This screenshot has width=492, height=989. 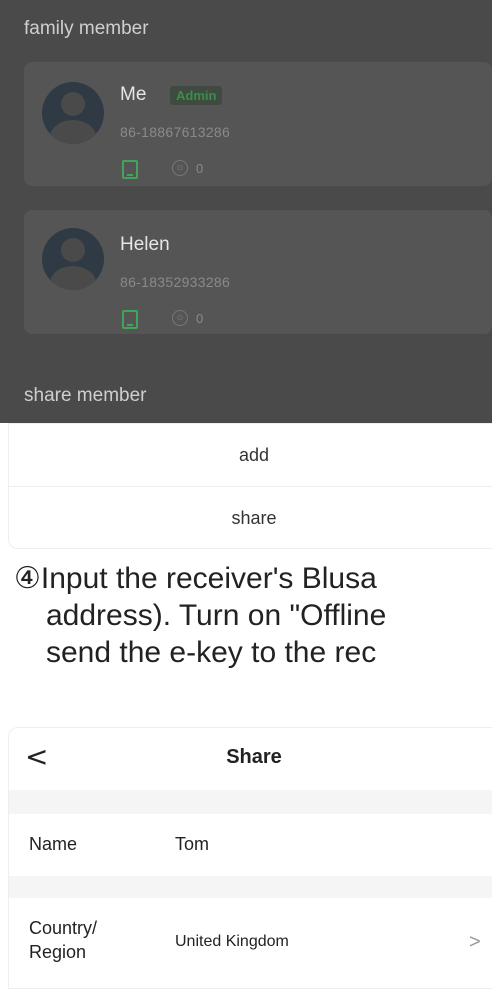 What do you see at coordinates (250, 845) in the screenshot?
I see `name-row: Name Tom` at bounding box center [250, 845].